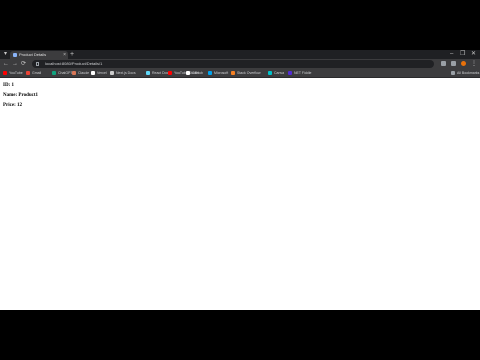 The image size is (480, 360). I want to click on maximize-button: ❐, so click(462, 54).